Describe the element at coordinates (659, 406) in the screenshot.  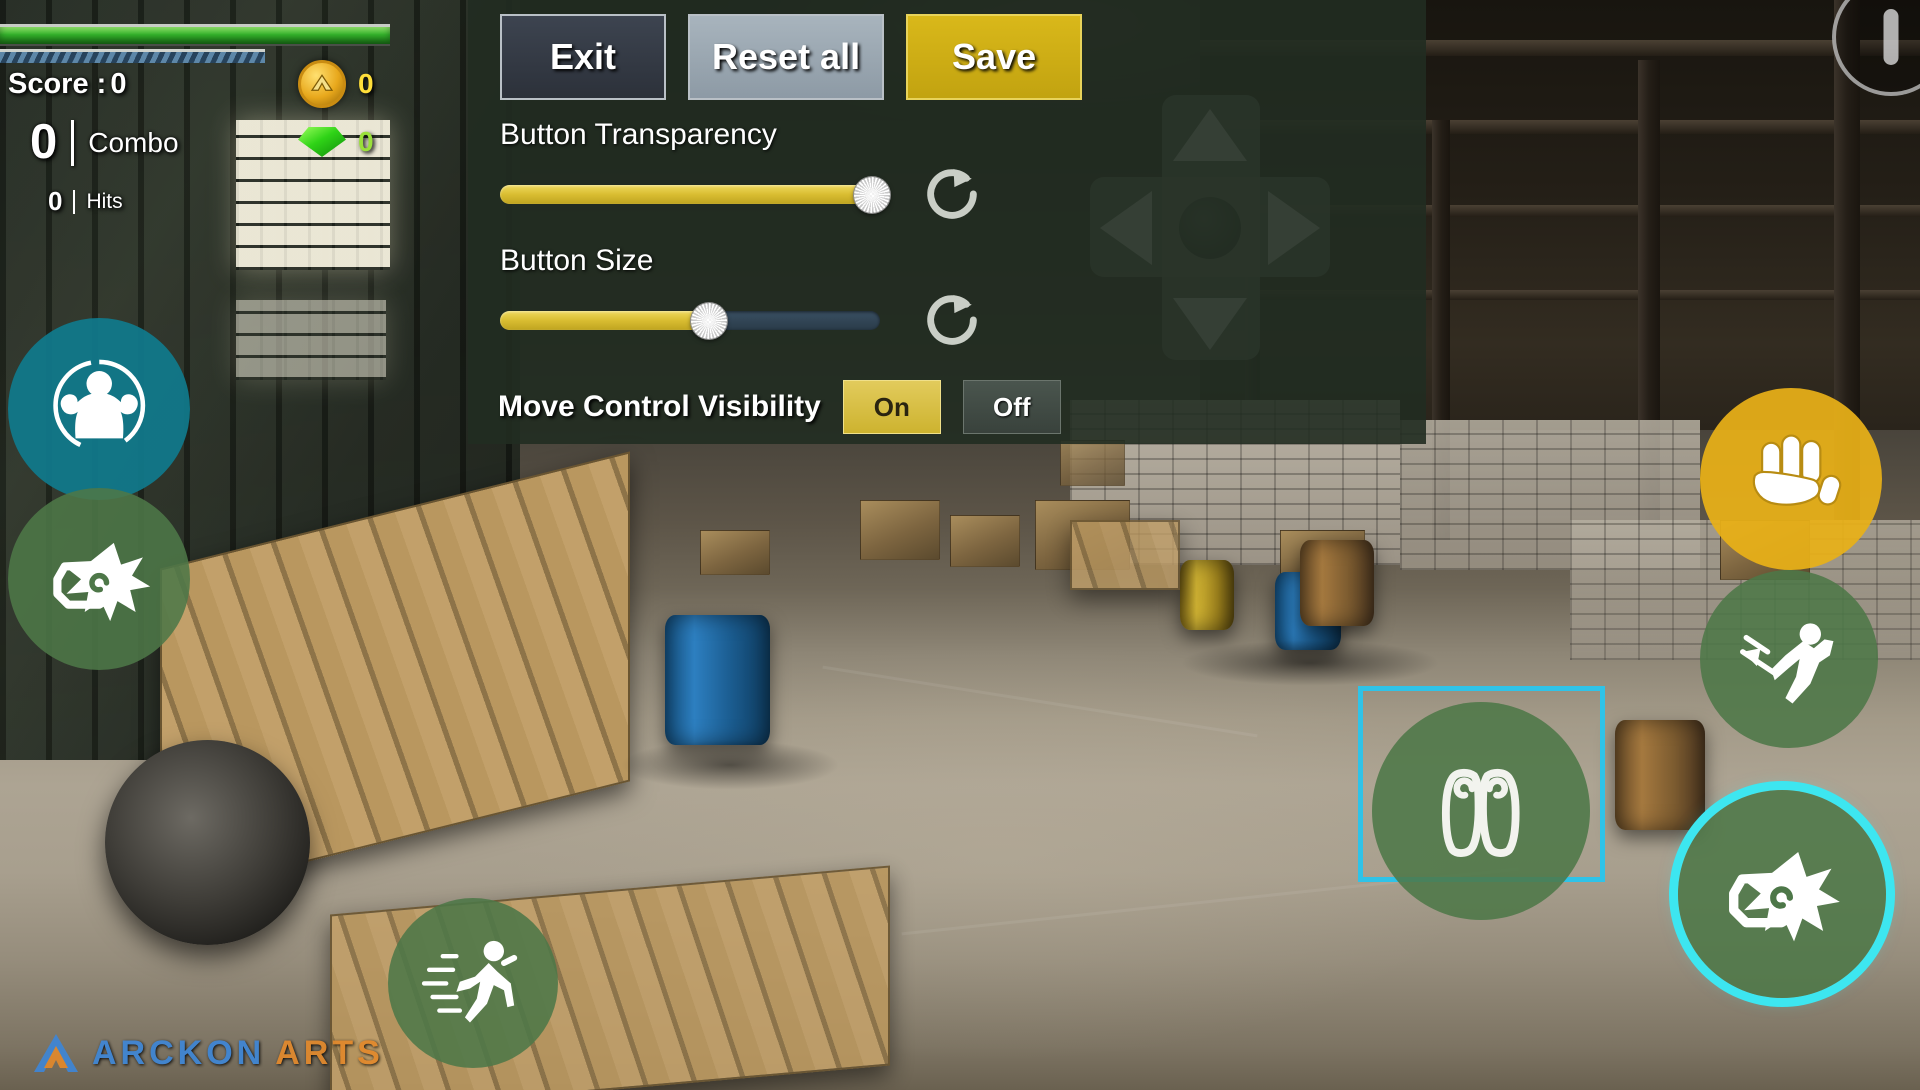
I see `move-control-visibility-label: Move Control Visibility` at that location.